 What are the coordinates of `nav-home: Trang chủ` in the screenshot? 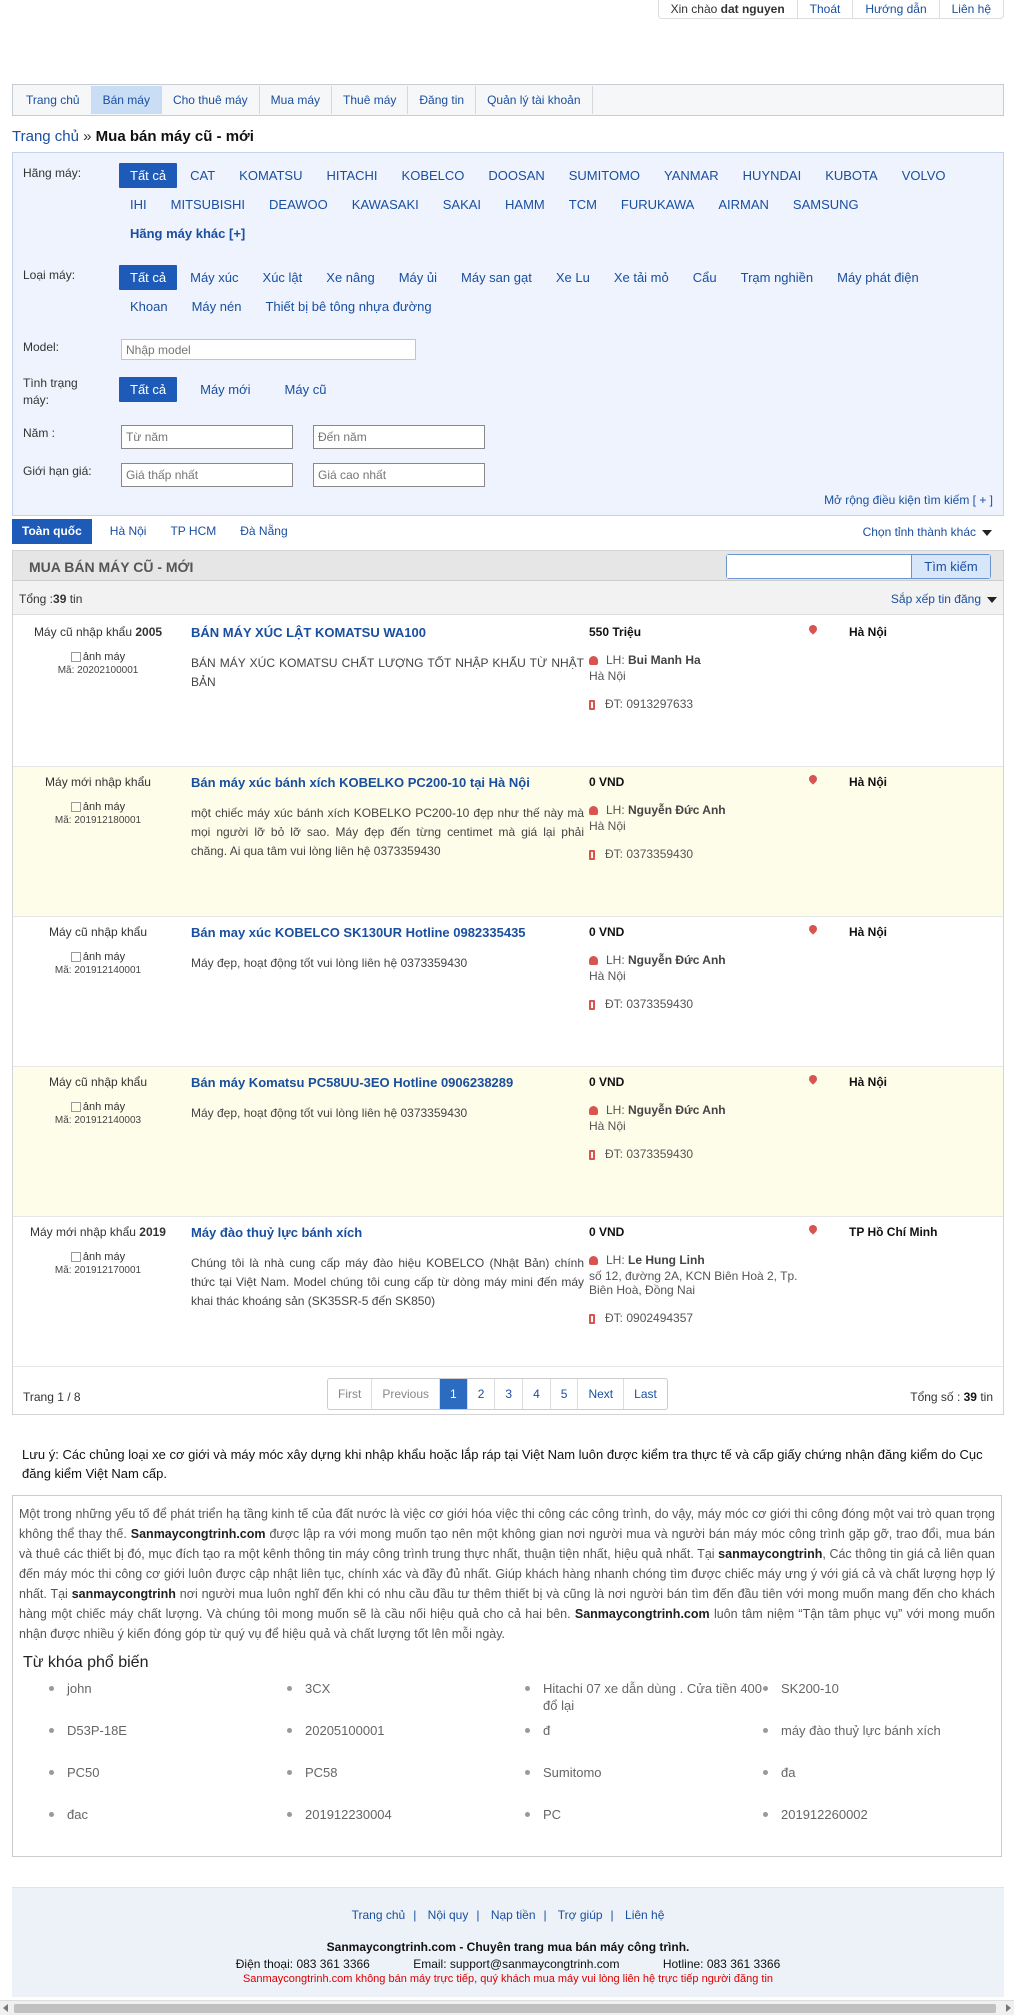 It's located at (53, 100).